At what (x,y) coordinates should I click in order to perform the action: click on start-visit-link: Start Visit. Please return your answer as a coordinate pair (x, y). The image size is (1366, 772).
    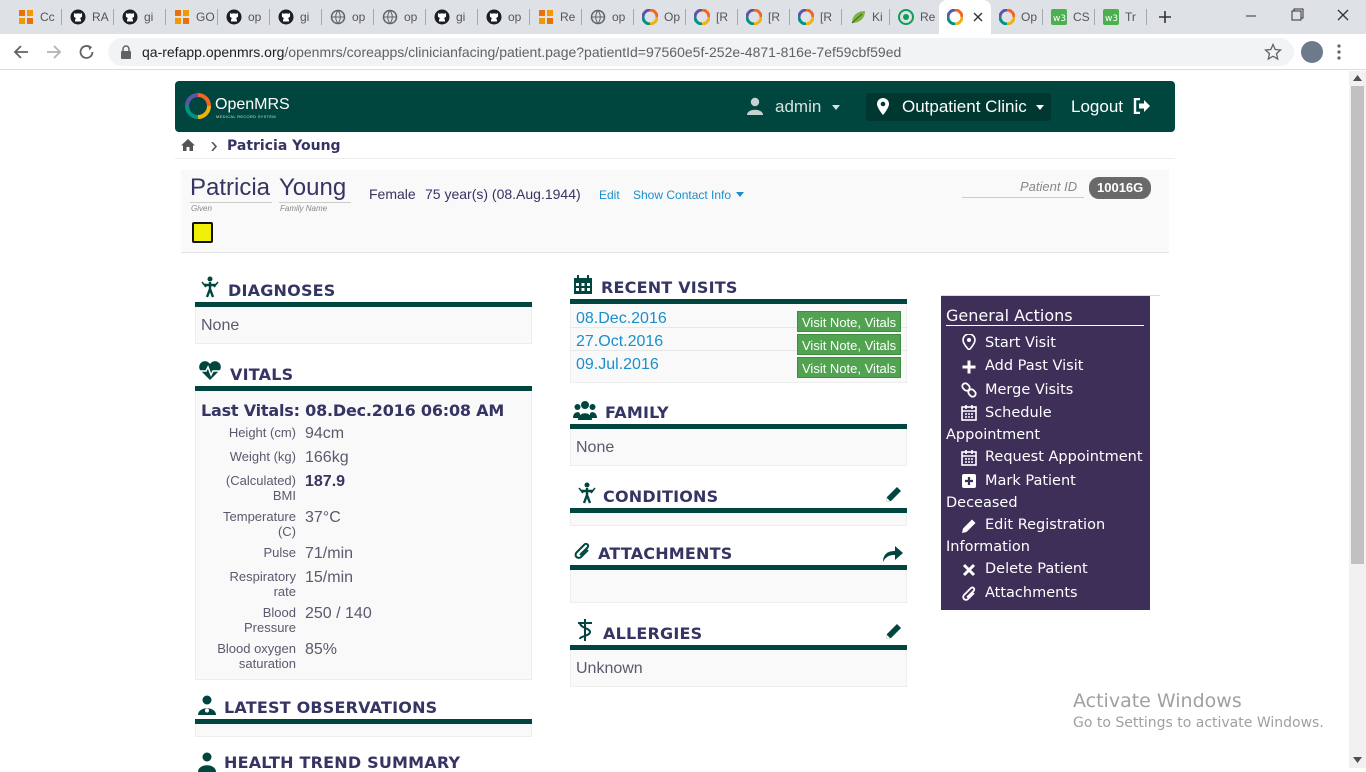
    Looking at the image, I should click on (1020, 343).